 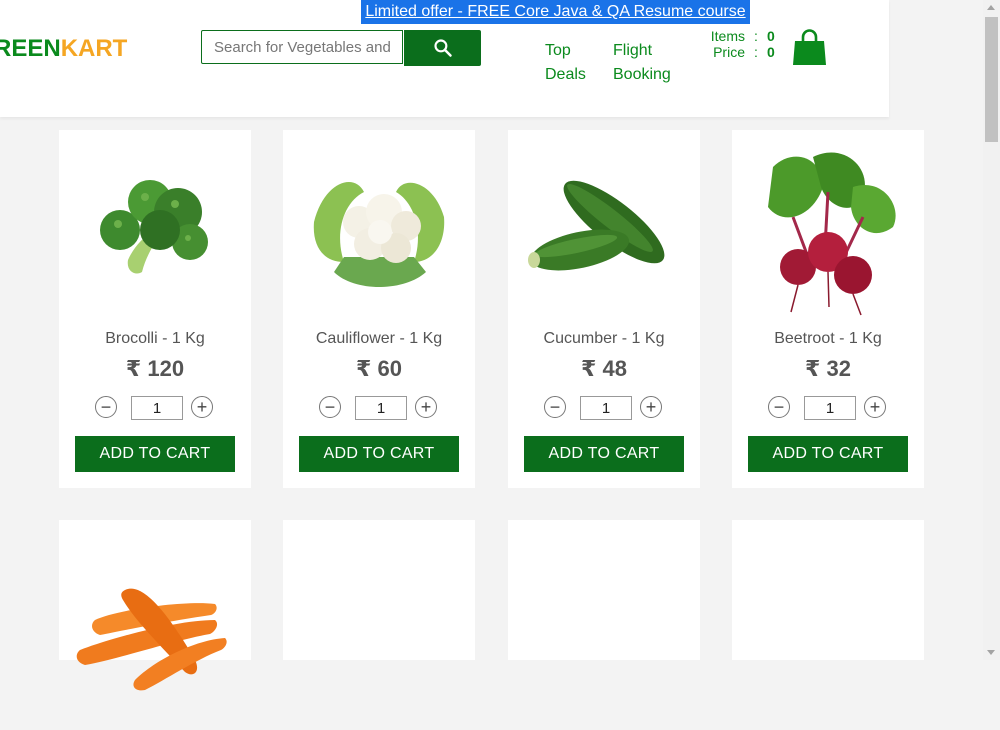 I want to click on product-price: ₹ 48, so click(x=604, y=368).